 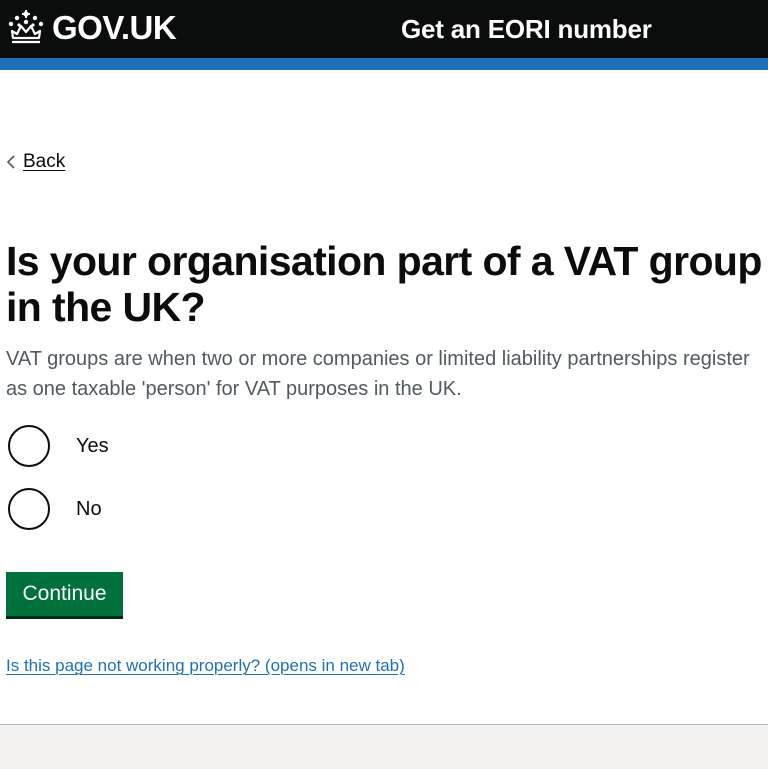 I want to click on radio-label-no: No, so click(x=89, y=509).